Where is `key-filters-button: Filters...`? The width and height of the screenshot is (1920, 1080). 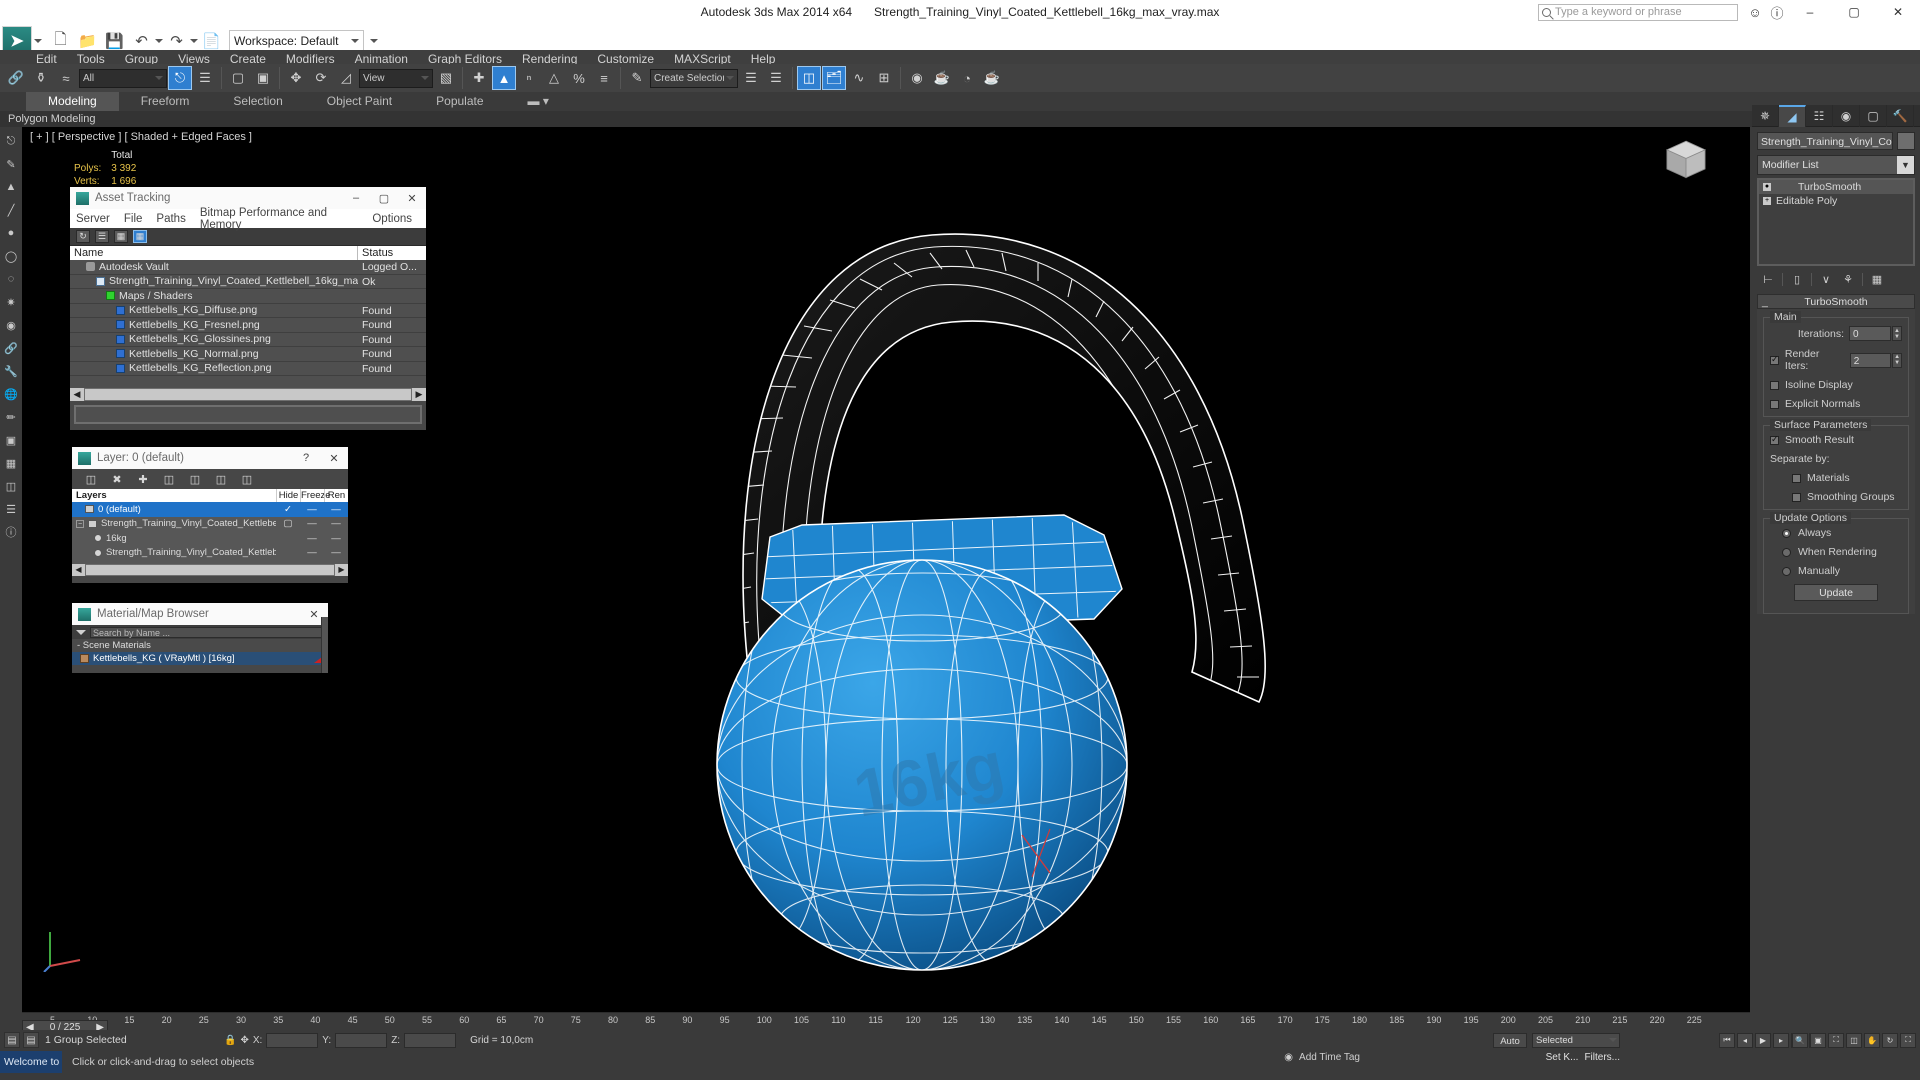
key-filters-button: Filters... is located at coordinates (1602, 1057).